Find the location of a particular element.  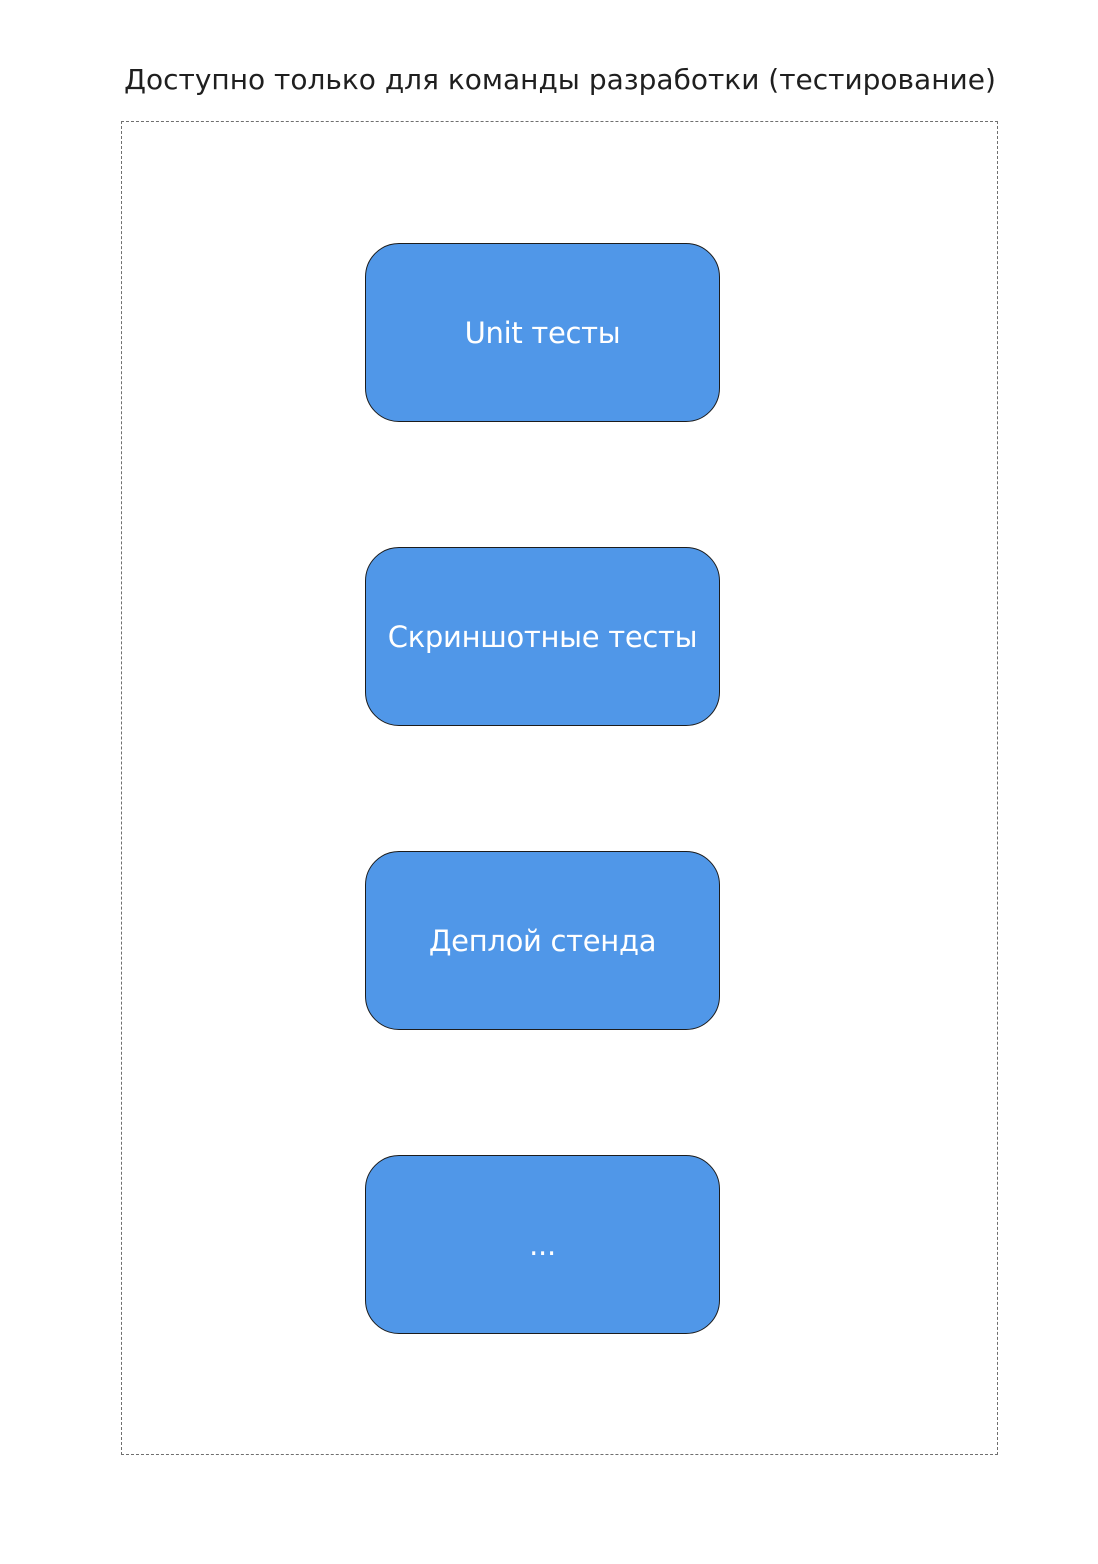

step-box-stand-deploy: Деплой стенда is located at coordinates (542, 940).